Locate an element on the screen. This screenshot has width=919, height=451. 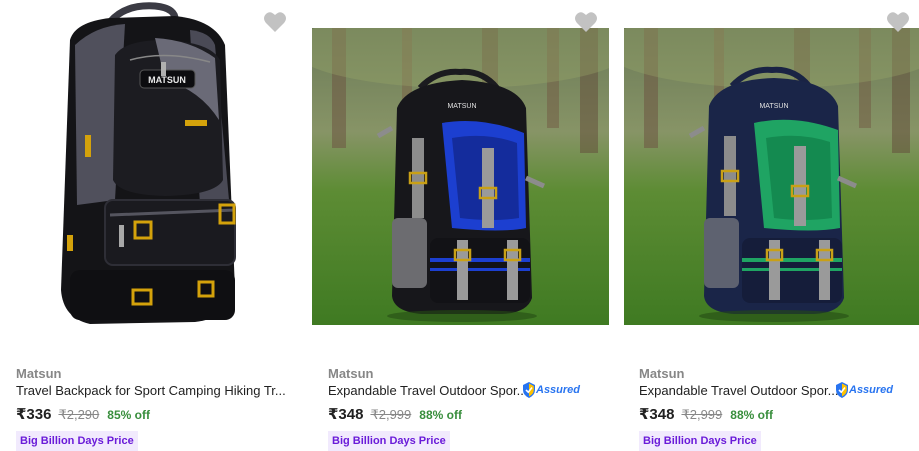
original-price: ₹2,290 is located at coordinates (79, 414).